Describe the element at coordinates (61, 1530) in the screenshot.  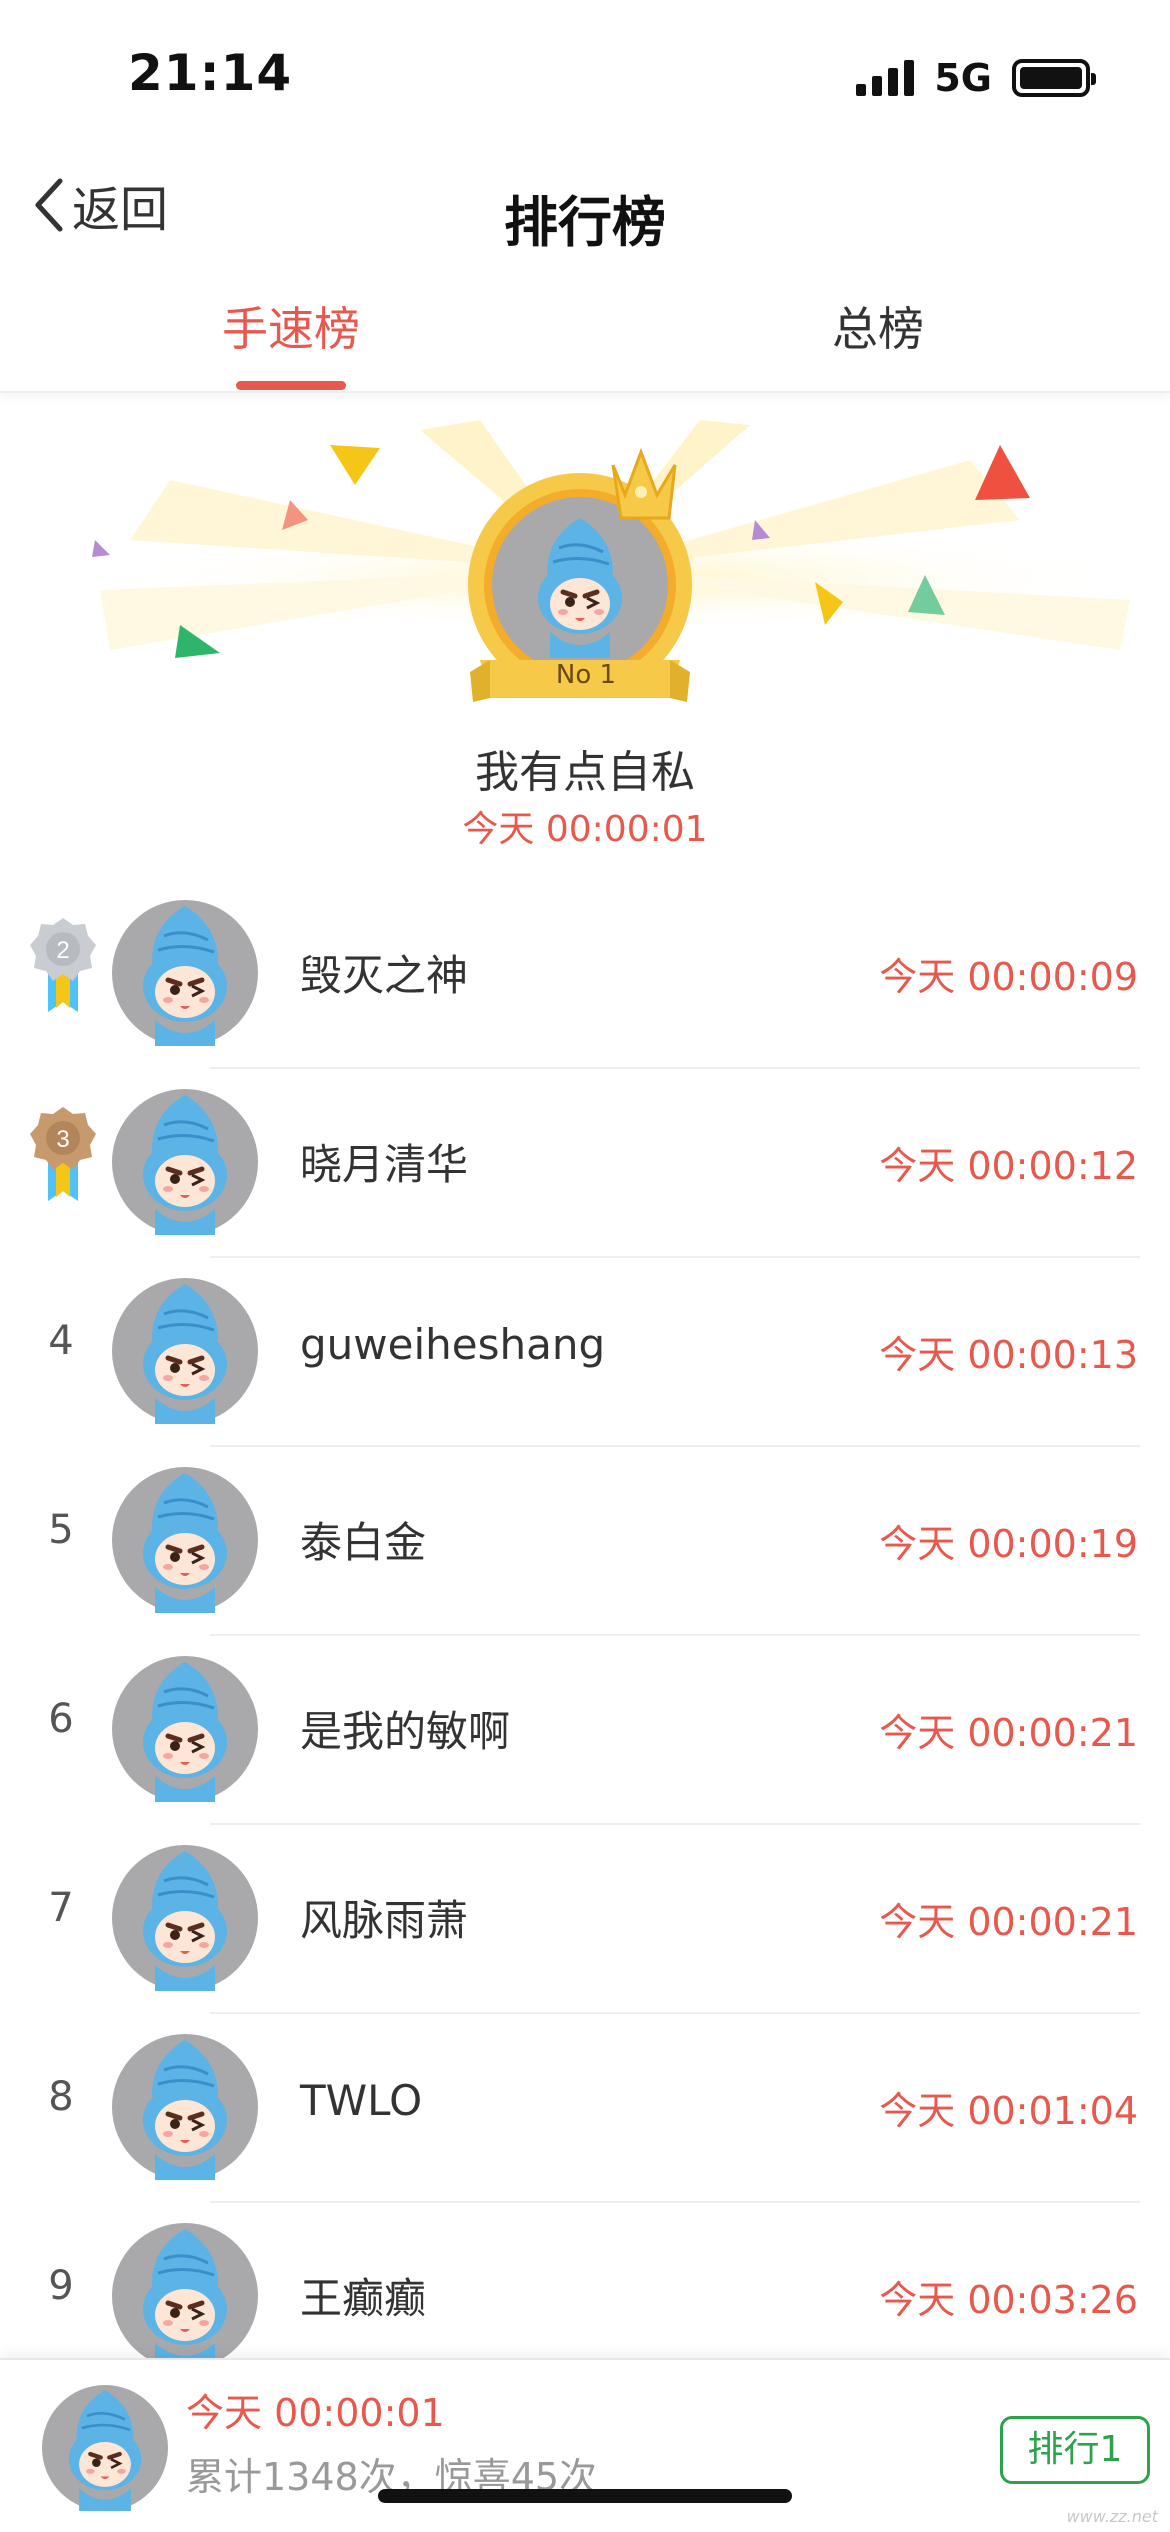
I see `rank-number: 5` at that location.